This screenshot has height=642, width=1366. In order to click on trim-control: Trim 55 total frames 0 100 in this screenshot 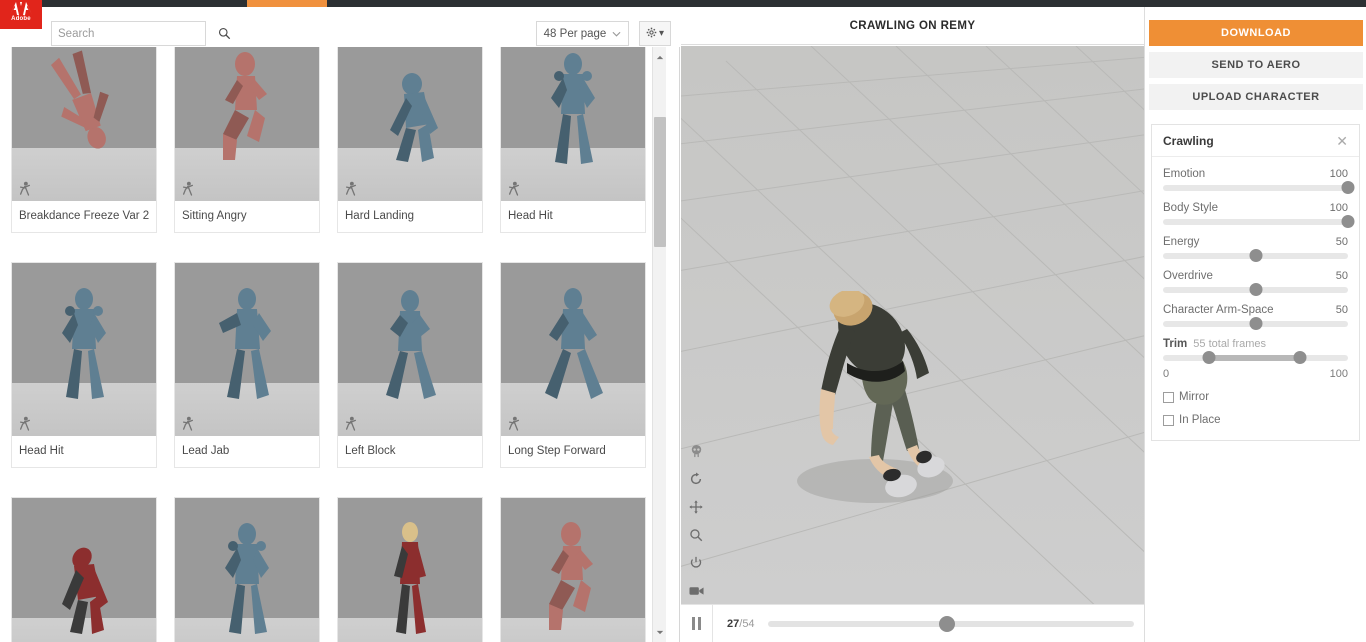, I will do `click(1255, 353)`.